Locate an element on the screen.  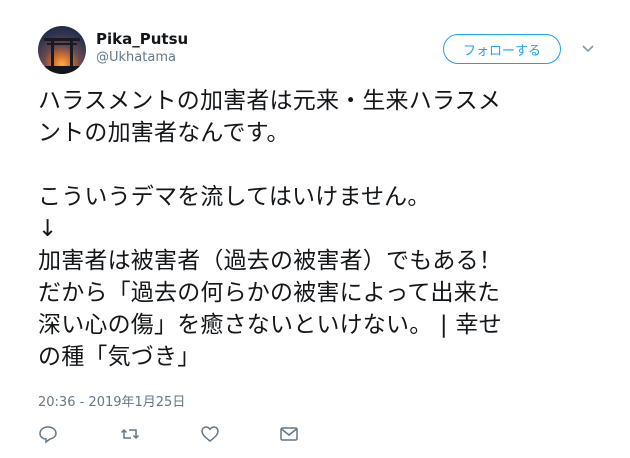
tweet-timestamp: 20:36 - 2019年1月25日 is located at coordinates (111, 400).